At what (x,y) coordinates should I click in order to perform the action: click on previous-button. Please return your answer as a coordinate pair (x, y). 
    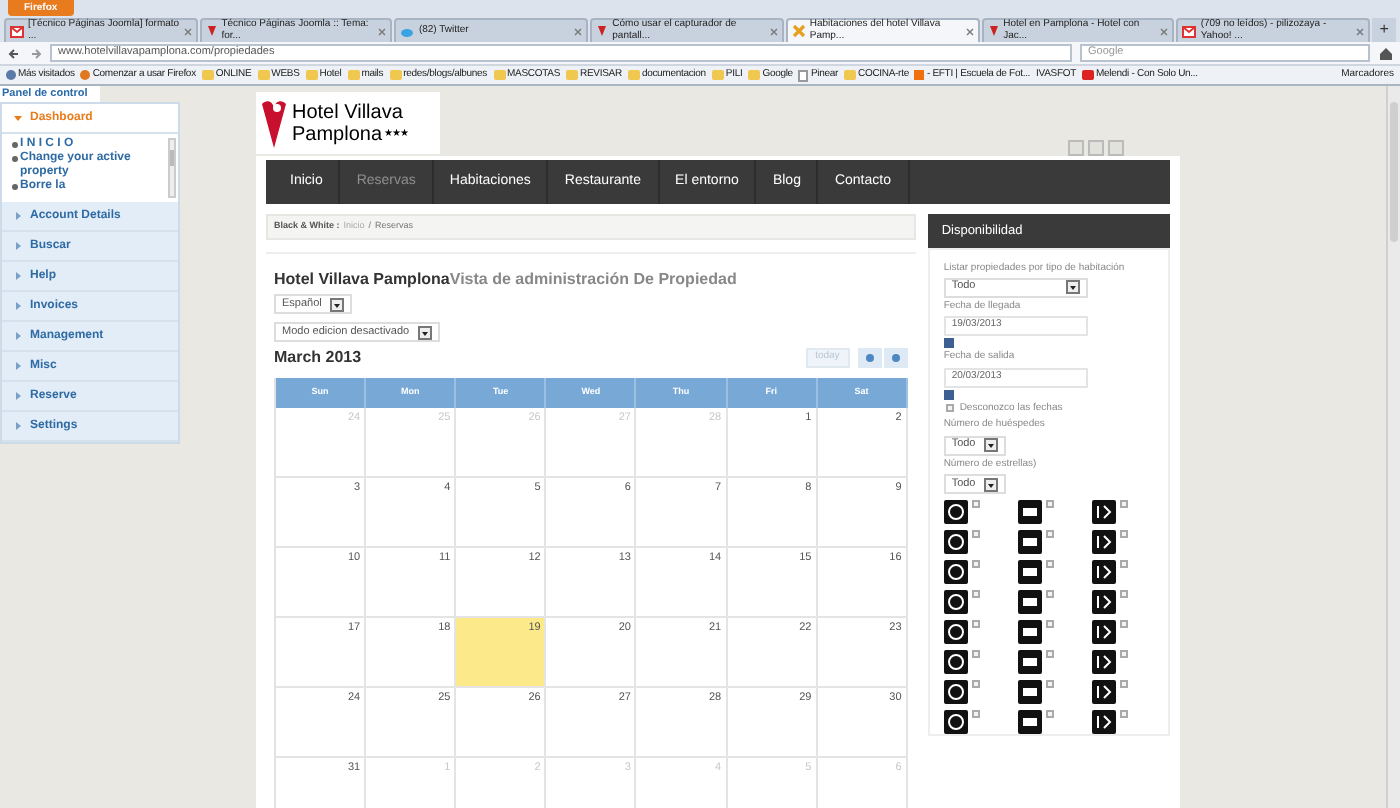
    Looking at the image, I should click on (869, 358).